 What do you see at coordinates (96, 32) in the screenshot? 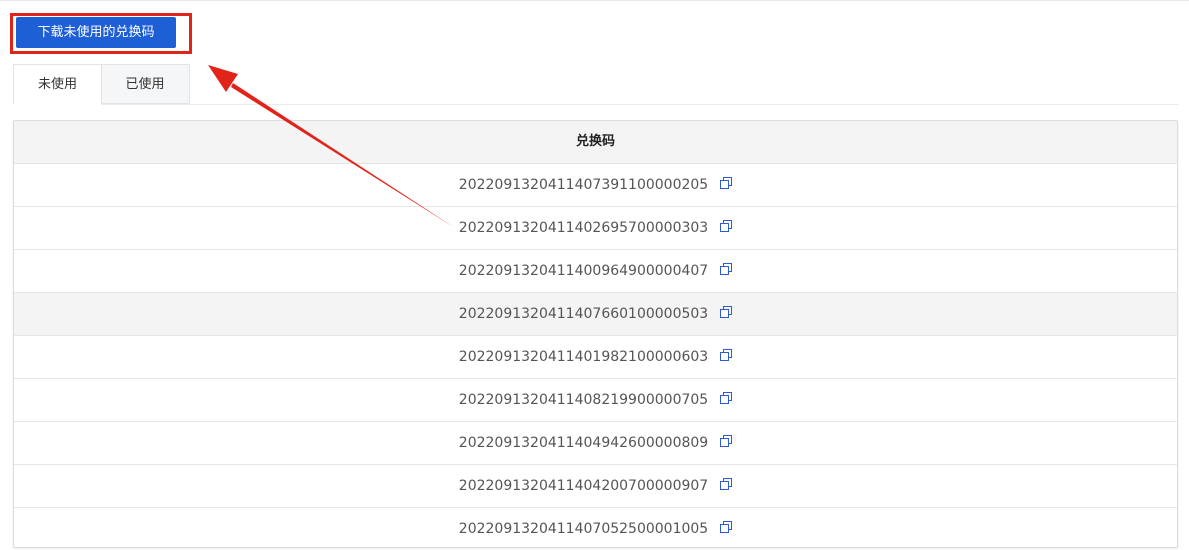
I see `download-unused-codes-button: 下载未使用的兑换码` at bounding box center [96, 32].